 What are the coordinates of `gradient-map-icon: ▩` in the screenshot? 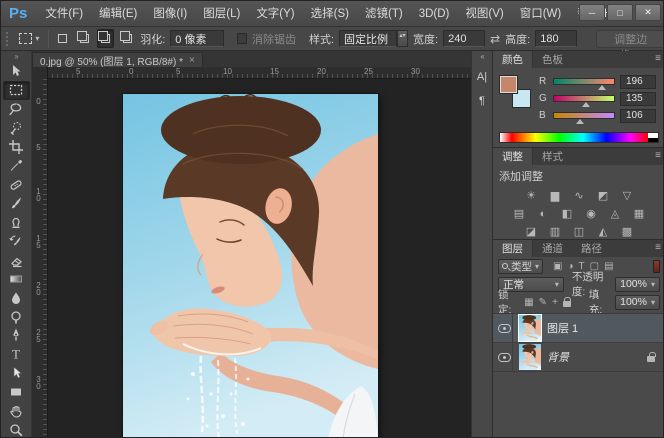 It's located at (627, 232).